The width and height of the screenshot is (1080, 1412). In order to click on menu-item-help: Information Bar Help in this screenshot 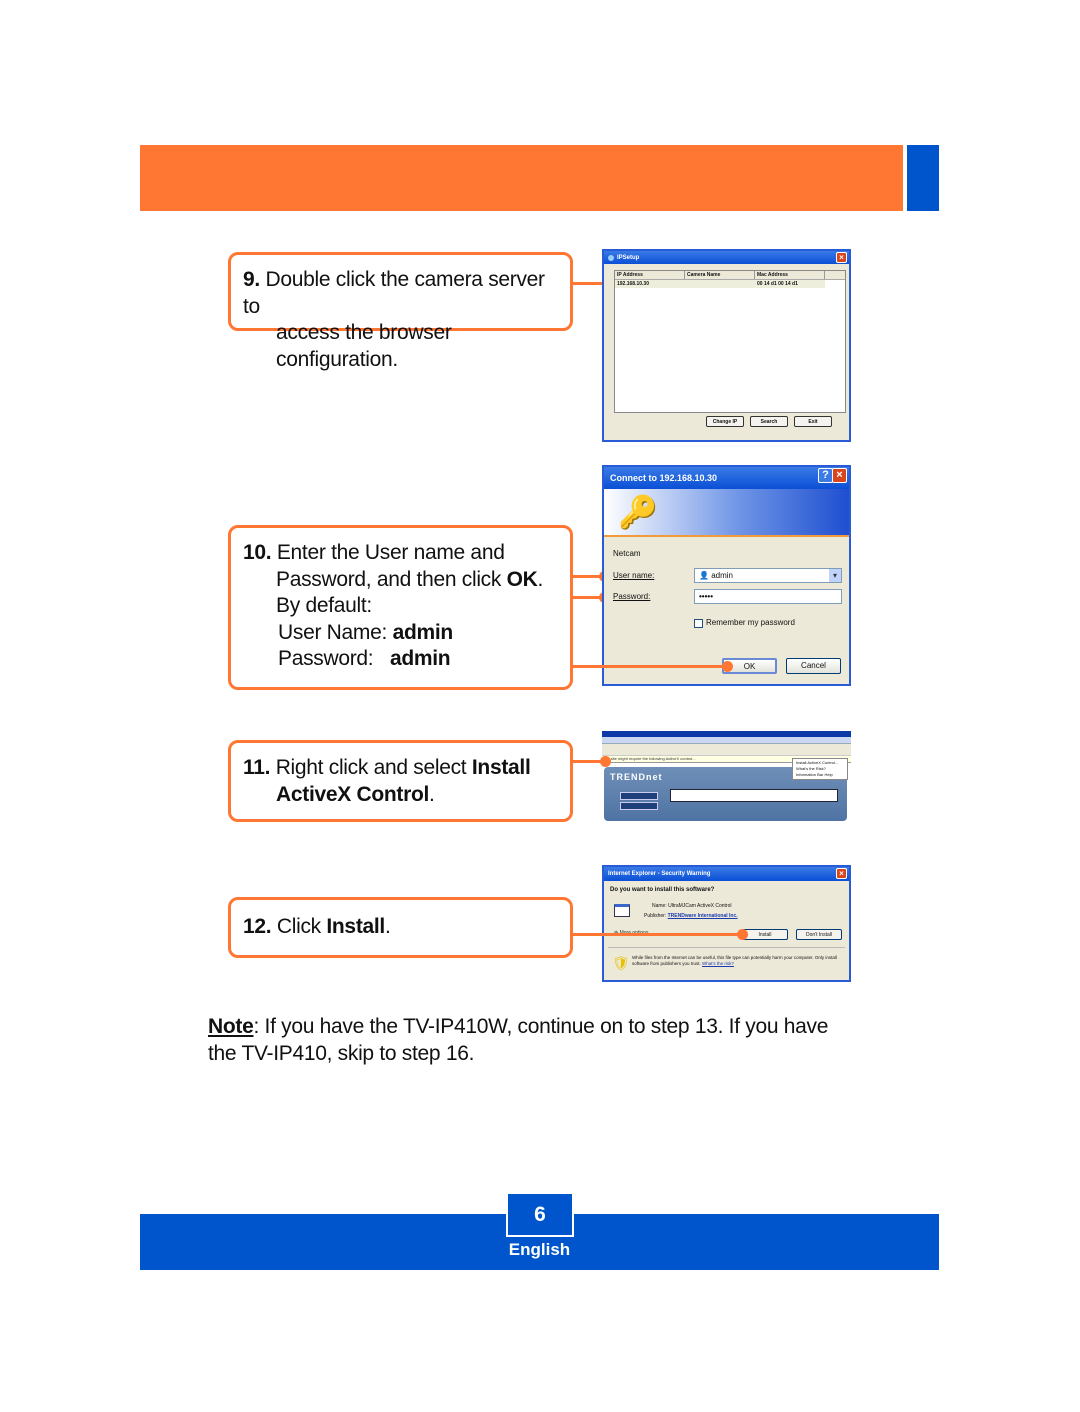, I will do `click(820, 775)`.